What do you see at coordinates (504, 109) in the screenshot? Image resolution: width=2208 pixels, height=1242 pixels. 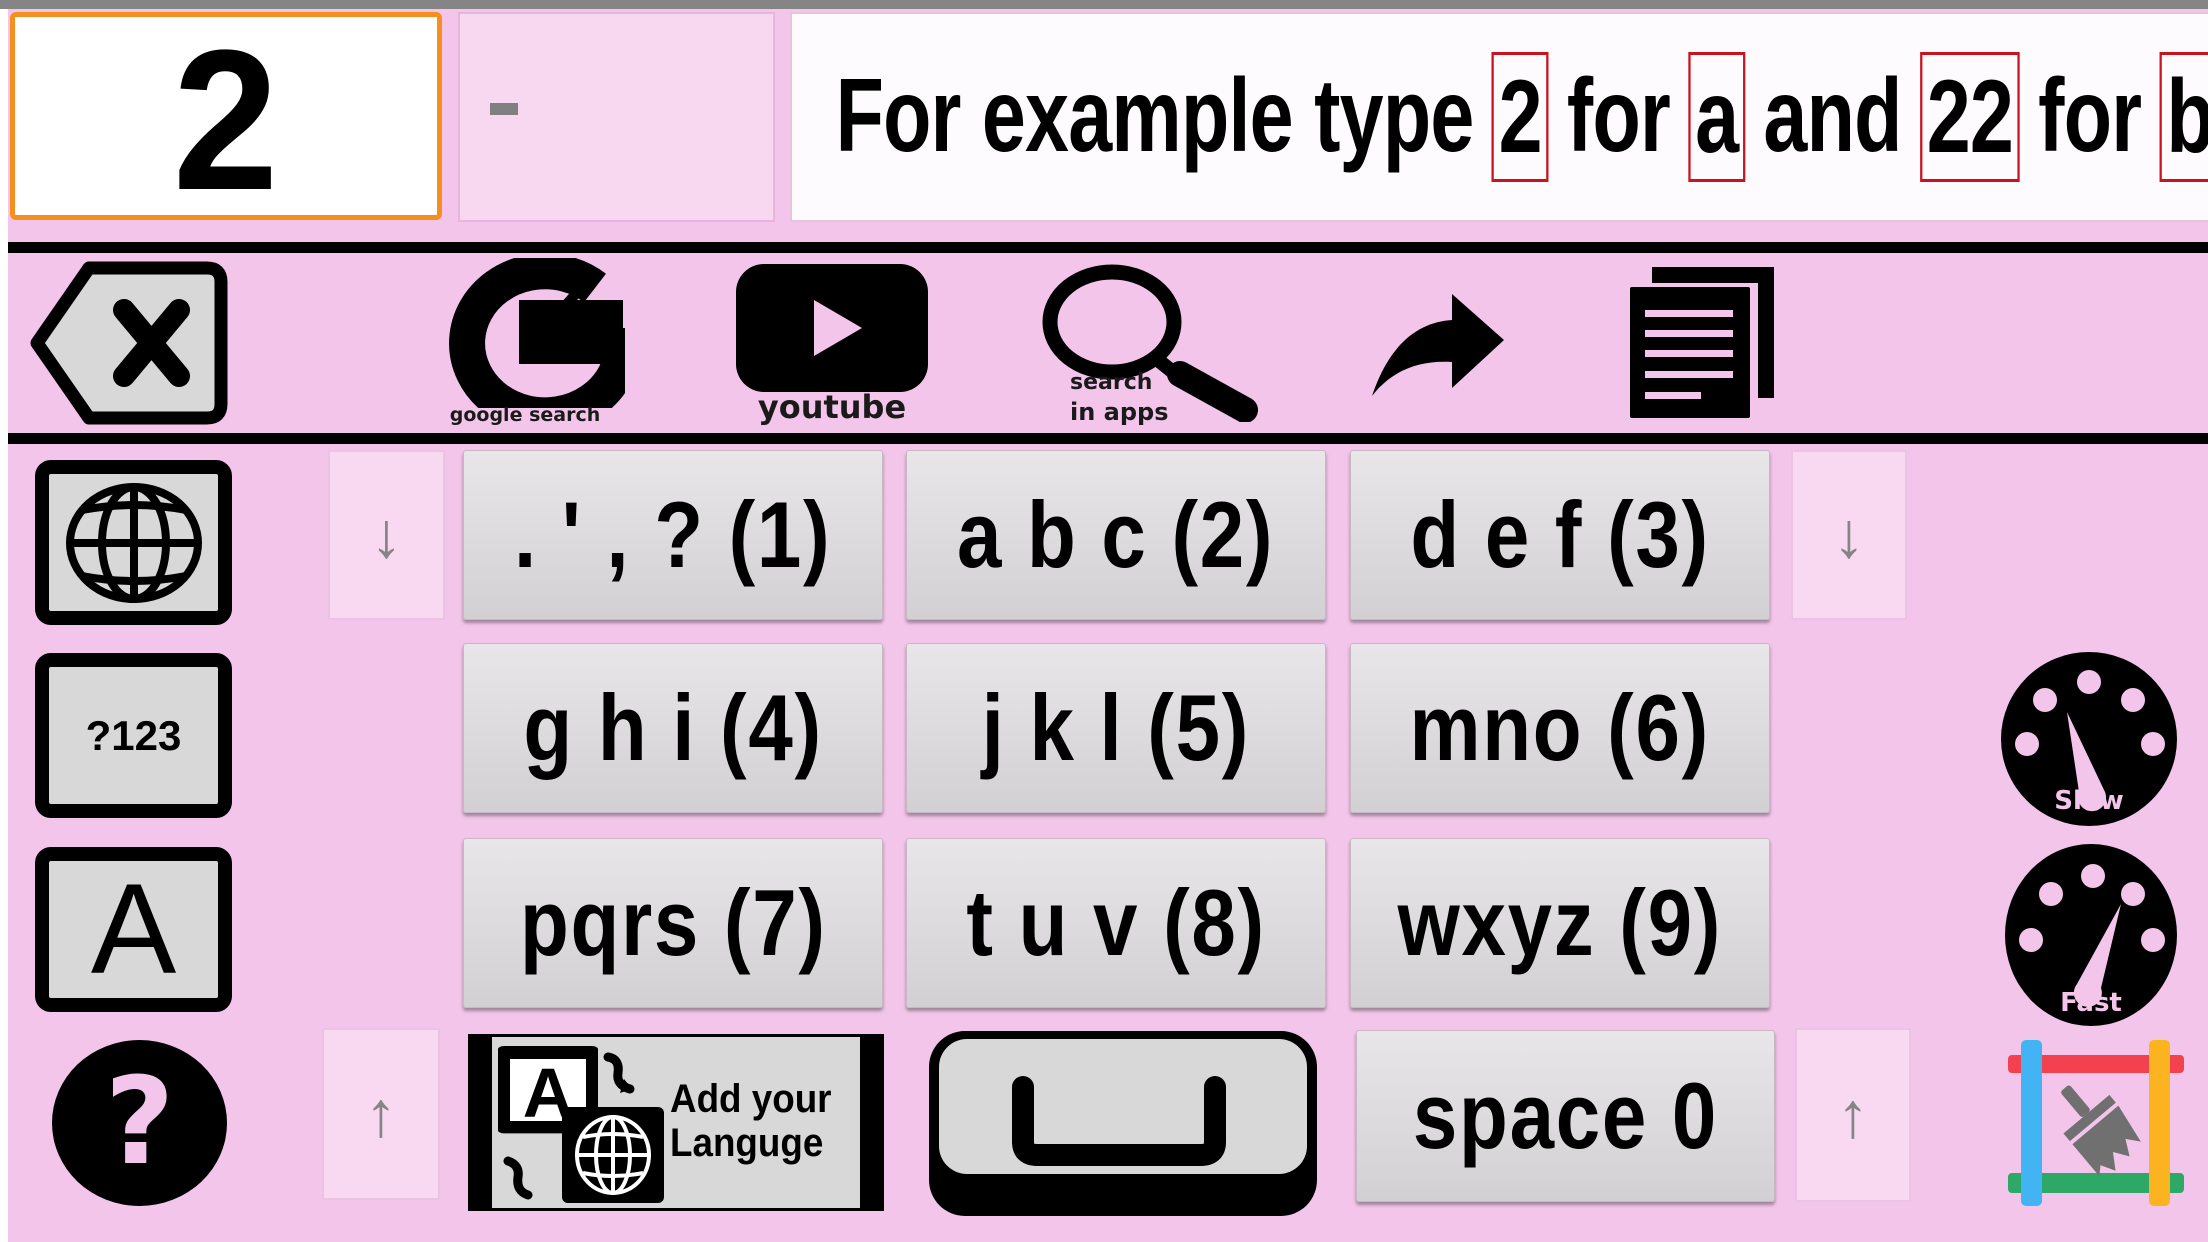 I see `pending-dash` at bounding box center [504, 109].